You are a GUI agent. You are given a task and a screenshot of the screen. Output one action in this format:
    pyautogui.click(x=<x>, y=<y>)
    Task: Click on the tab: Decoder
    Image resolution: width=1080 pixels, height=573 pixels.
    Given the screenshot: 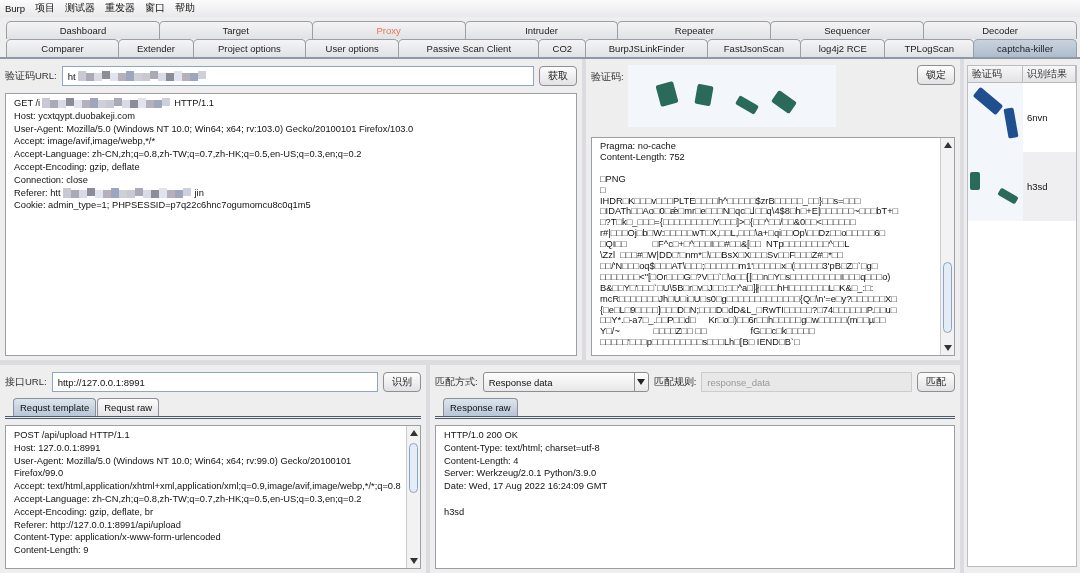 What is the action you would take?
    pyautogui.click(x=1000, y=30)
    